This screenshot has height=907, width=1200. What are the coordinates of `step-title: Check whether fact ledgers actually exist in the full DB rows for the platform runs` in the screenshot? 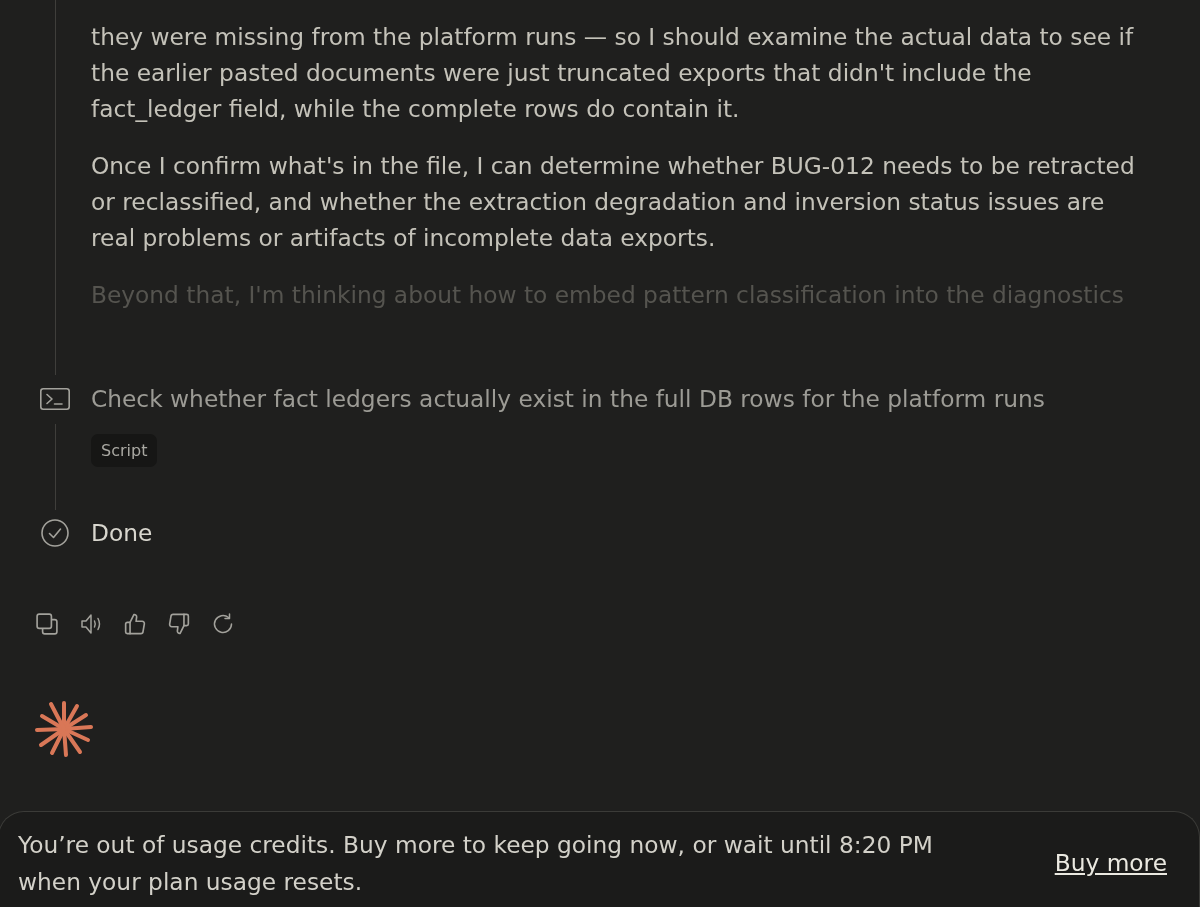 It's located at (568, 399).